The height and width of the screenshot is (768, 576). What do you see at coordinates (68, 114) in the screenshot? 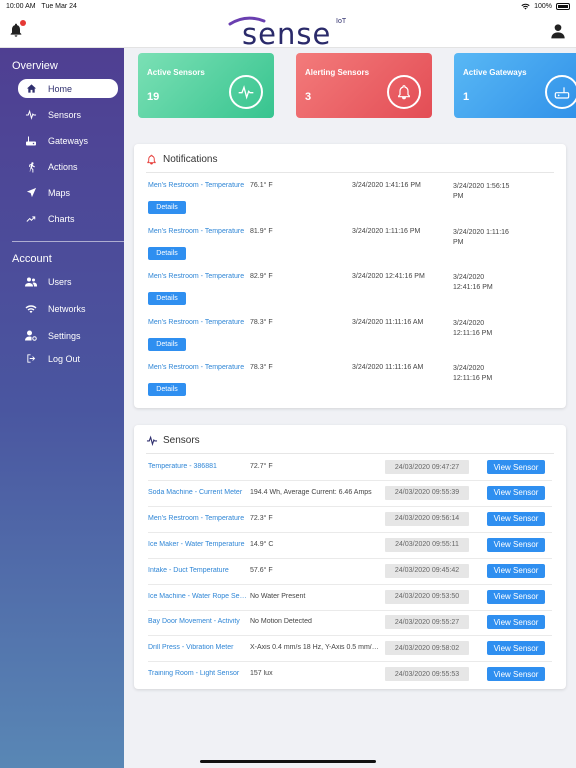
I see `sidebar-item-sensors: Sensors` at bounding box center [68, 114].